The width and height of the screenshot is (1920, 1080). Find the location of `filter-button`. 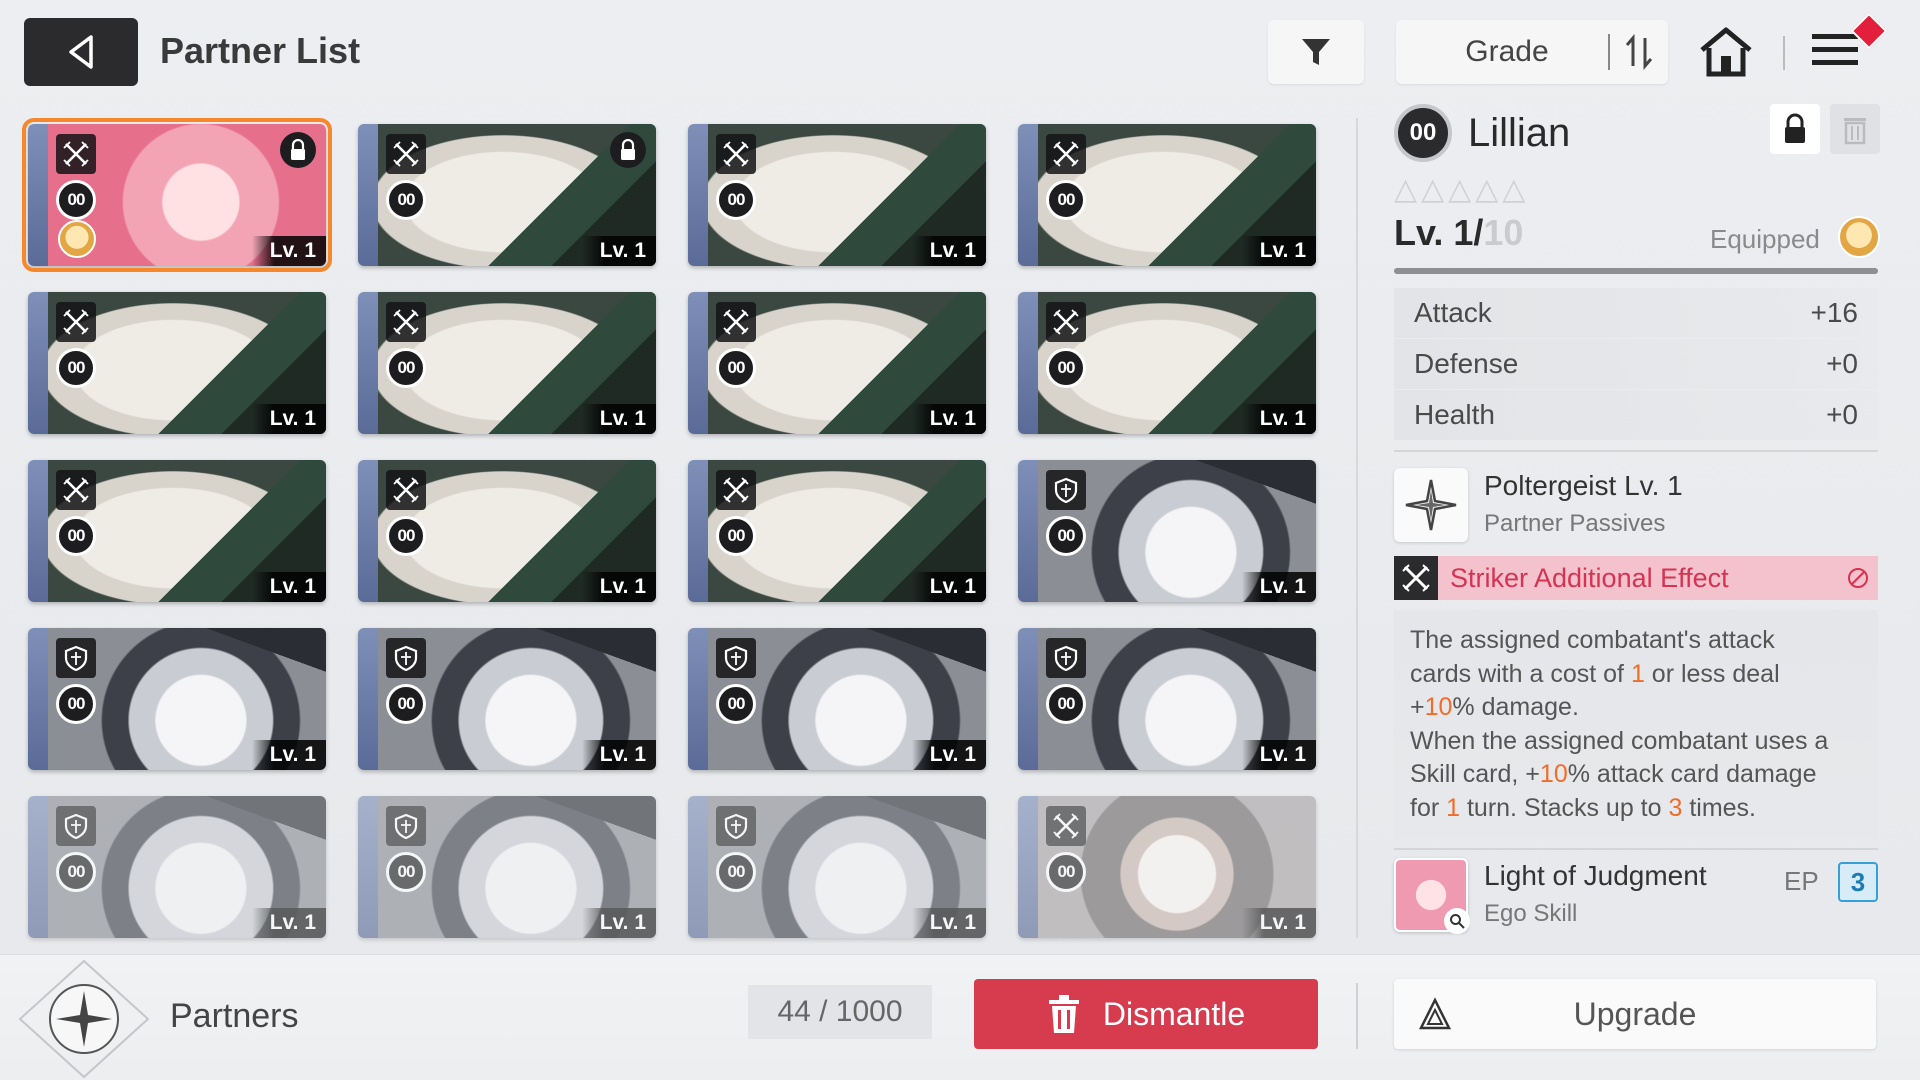

filter-button is located at coordinates (1316, 52).